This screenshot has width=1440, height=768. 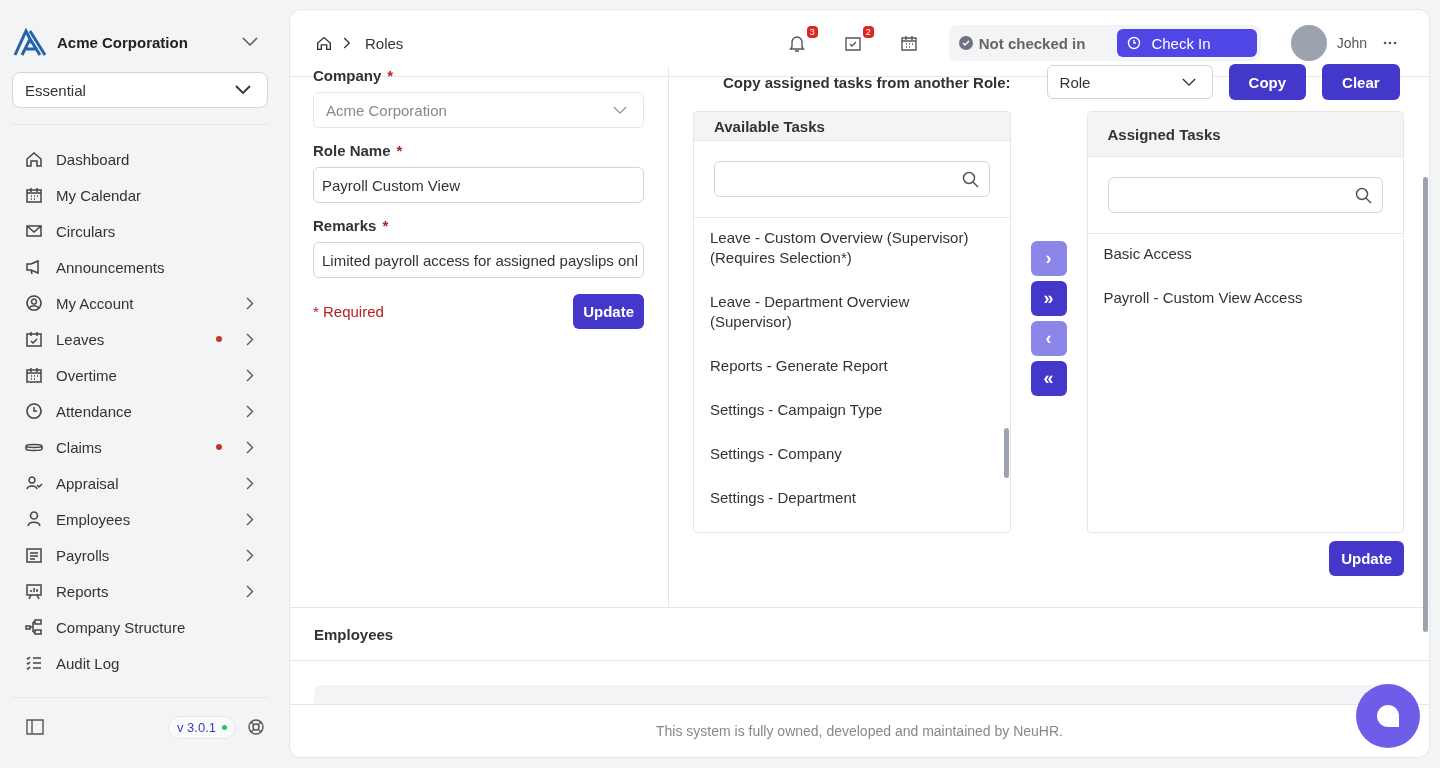 What do you see at coordinates (965, 43) in the screenshot?
I see `check-circle-icon` at bounding box center [965, 43].